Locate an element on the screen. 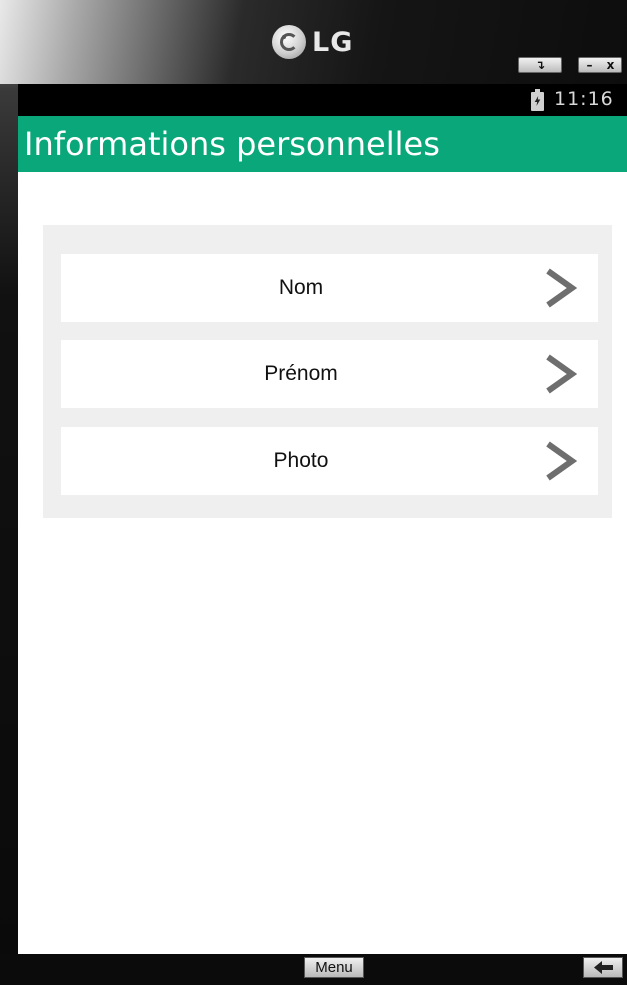 This screenshot has width=627, height=985. list-item-prenom: Prénom is located at coordinates (329, 374).